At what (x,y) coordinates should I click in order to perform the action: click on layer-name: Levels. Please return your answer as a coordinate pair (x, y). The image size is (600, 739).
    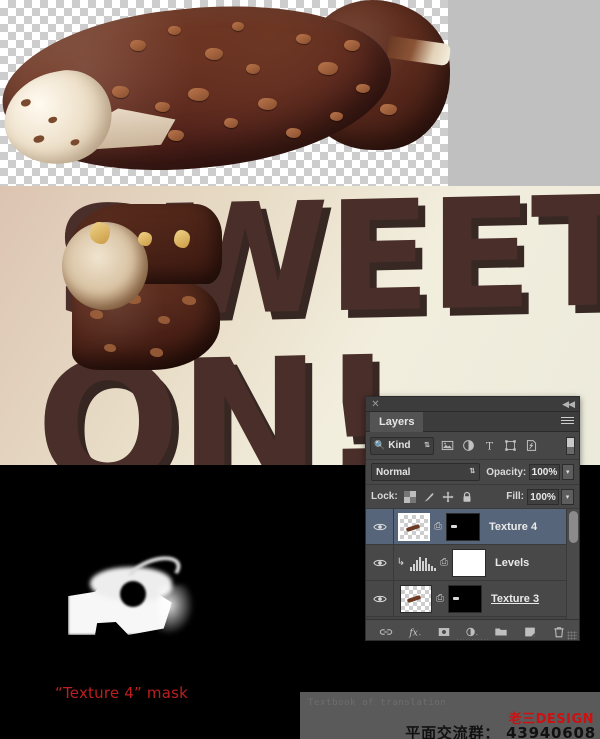
    Looking at the image, I should click on (512, 563).